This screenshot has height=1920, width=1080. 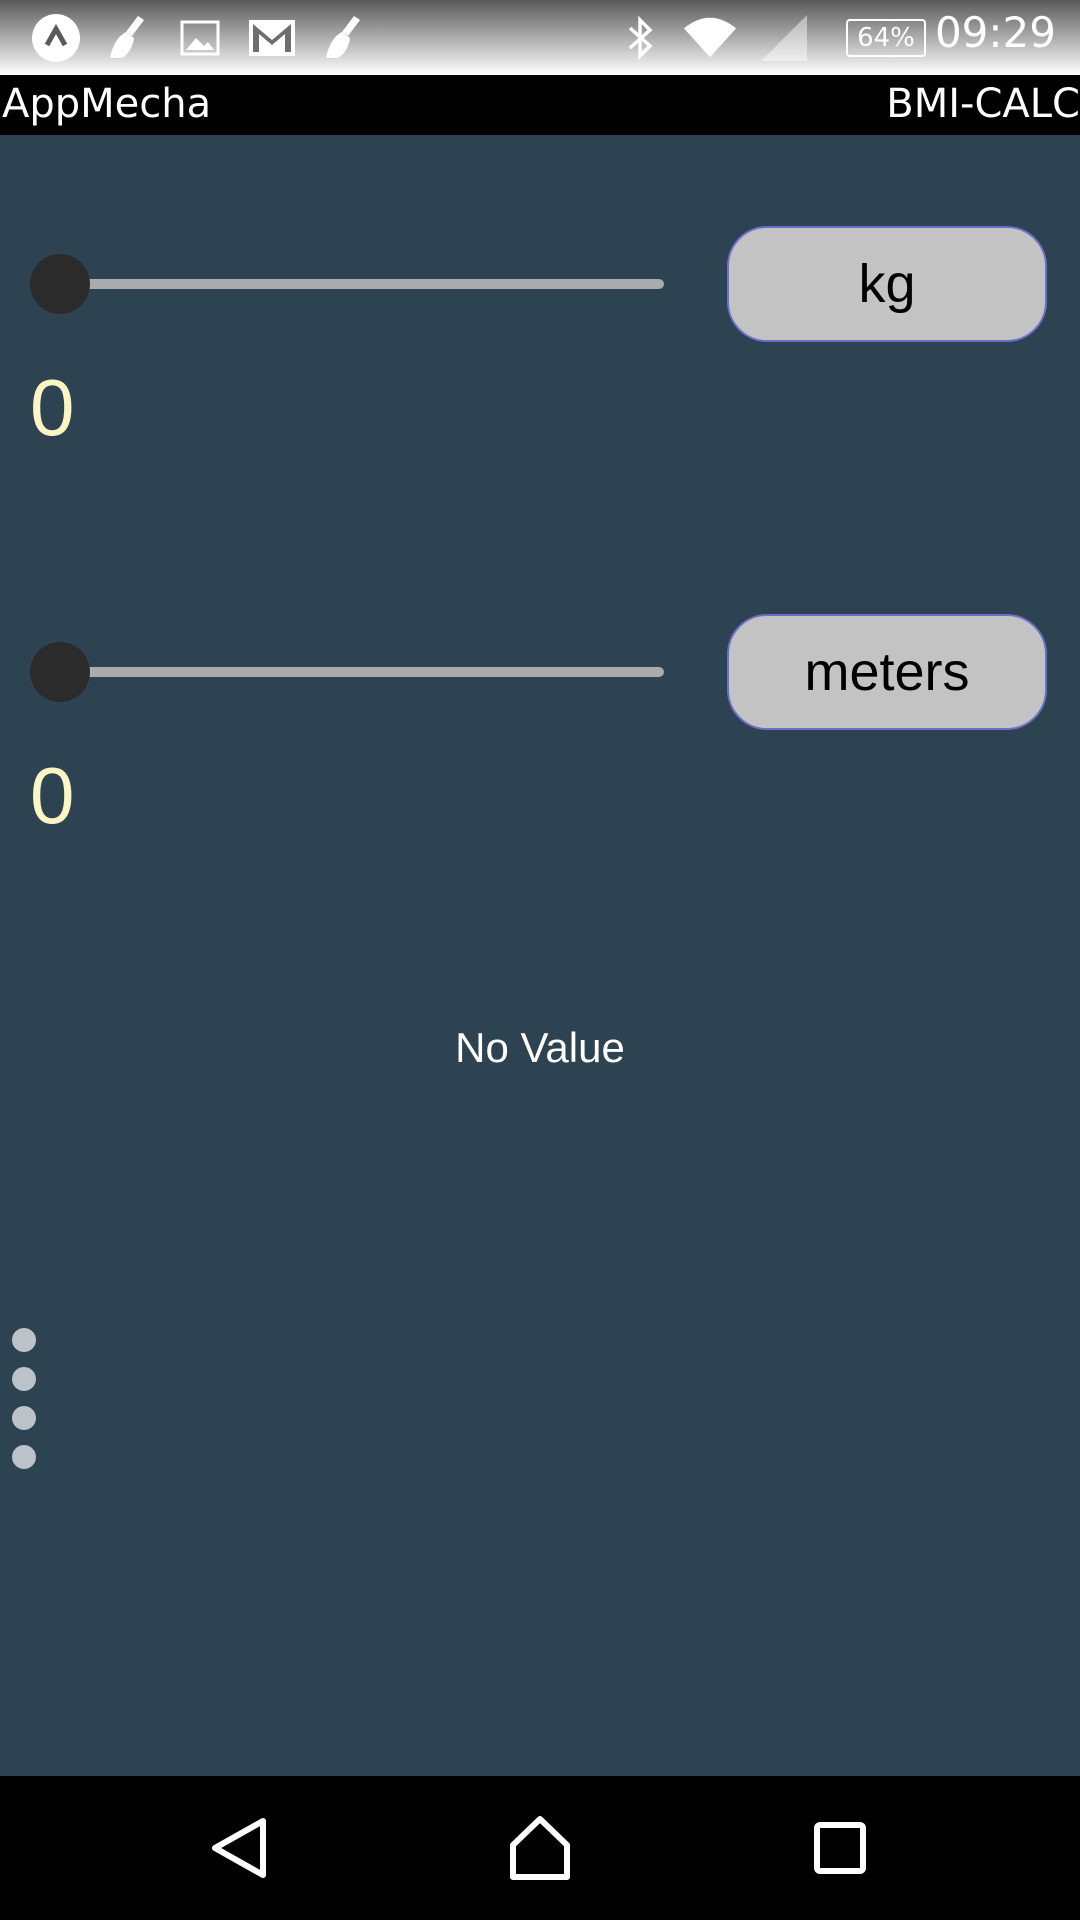 What do you see at coordinates (887, 672) in the screenshot?
I see `meters-button: meters` at bounding box center [887, 672].